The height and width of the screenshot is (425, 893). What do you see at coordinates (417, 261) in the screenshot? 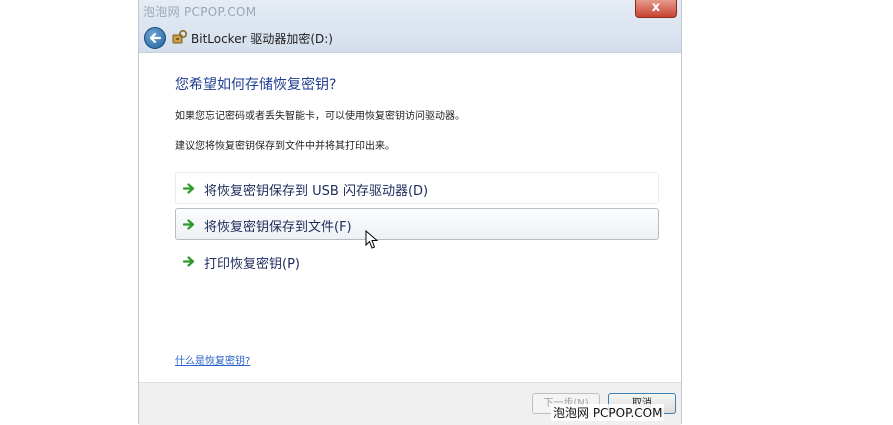
I see `option-print-key: 打印恢复密钥(P)` at bounding box center [417, 261].